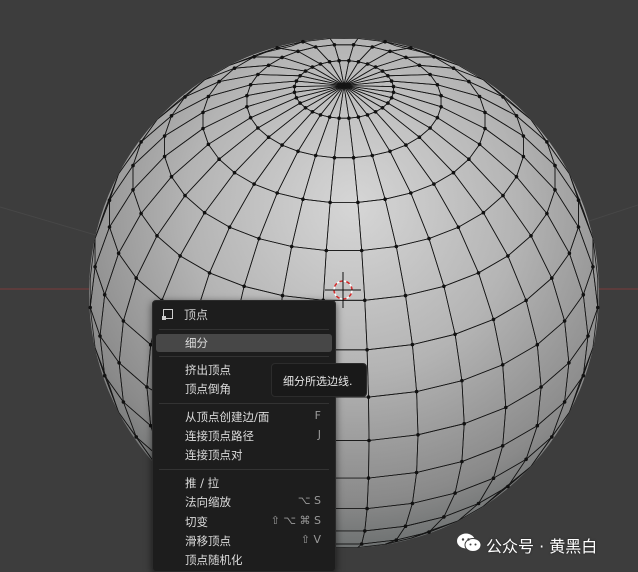 This screenshot has height=572, width=638. What do you see at coordinates (244, 343) in the screenshot?
I see `menu-item-subdivide: 细分` at bounding box center [244, 343].